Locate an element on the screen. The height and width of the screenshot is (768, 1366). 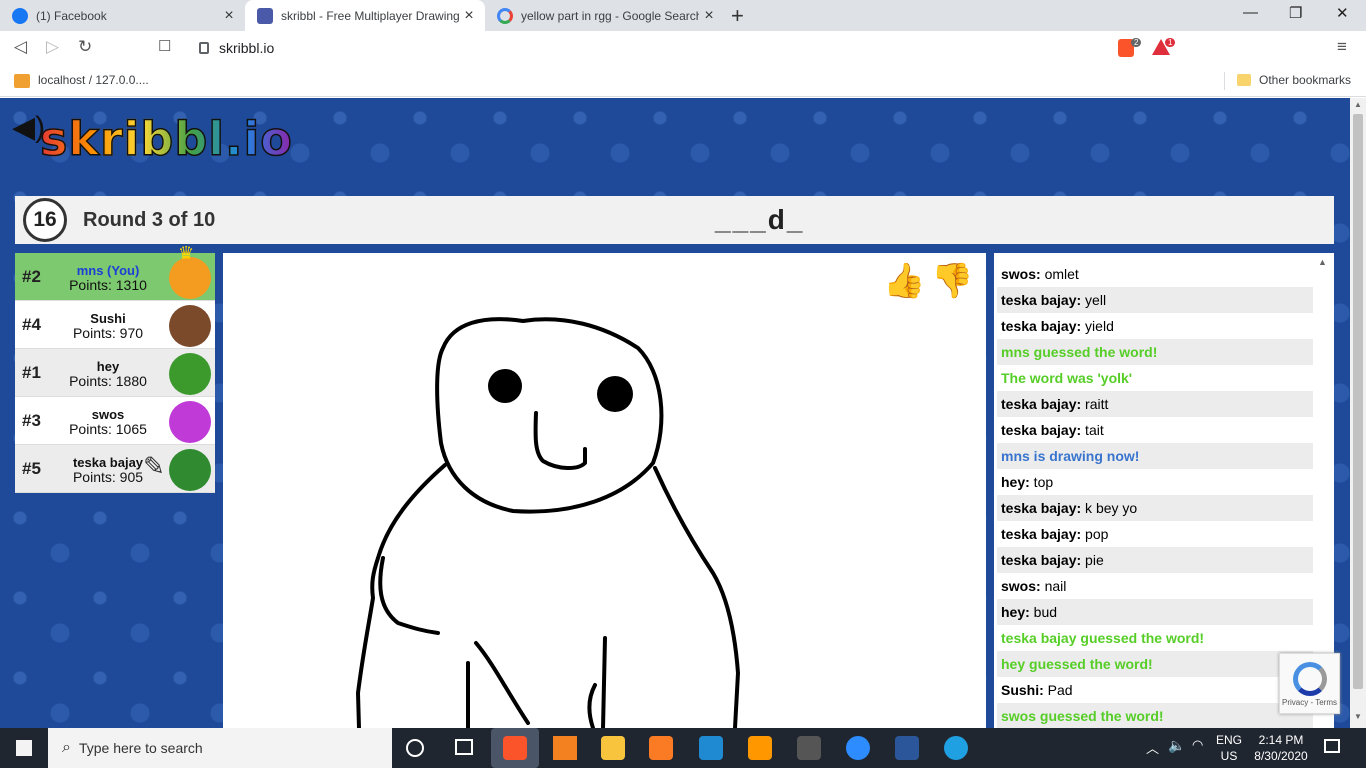
chat-message: mns guessed the word! is located at coordinates (1155, 352).